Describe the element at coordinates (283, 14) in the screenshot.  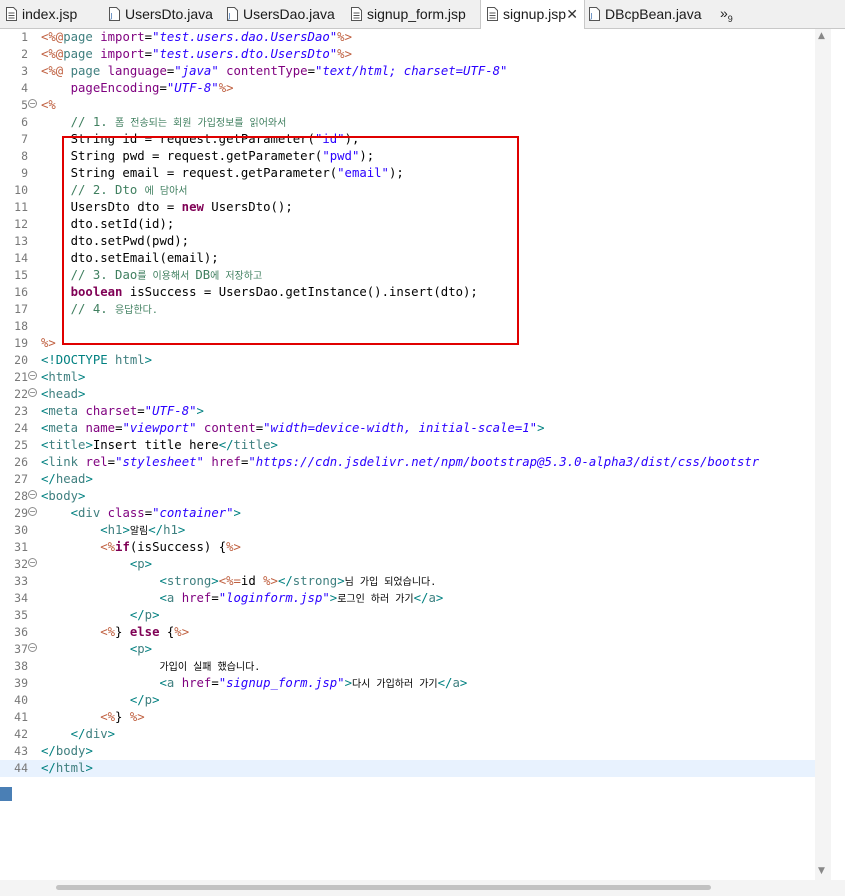
I see `tab-usersdao-java: J UsersDao.java` at that location.